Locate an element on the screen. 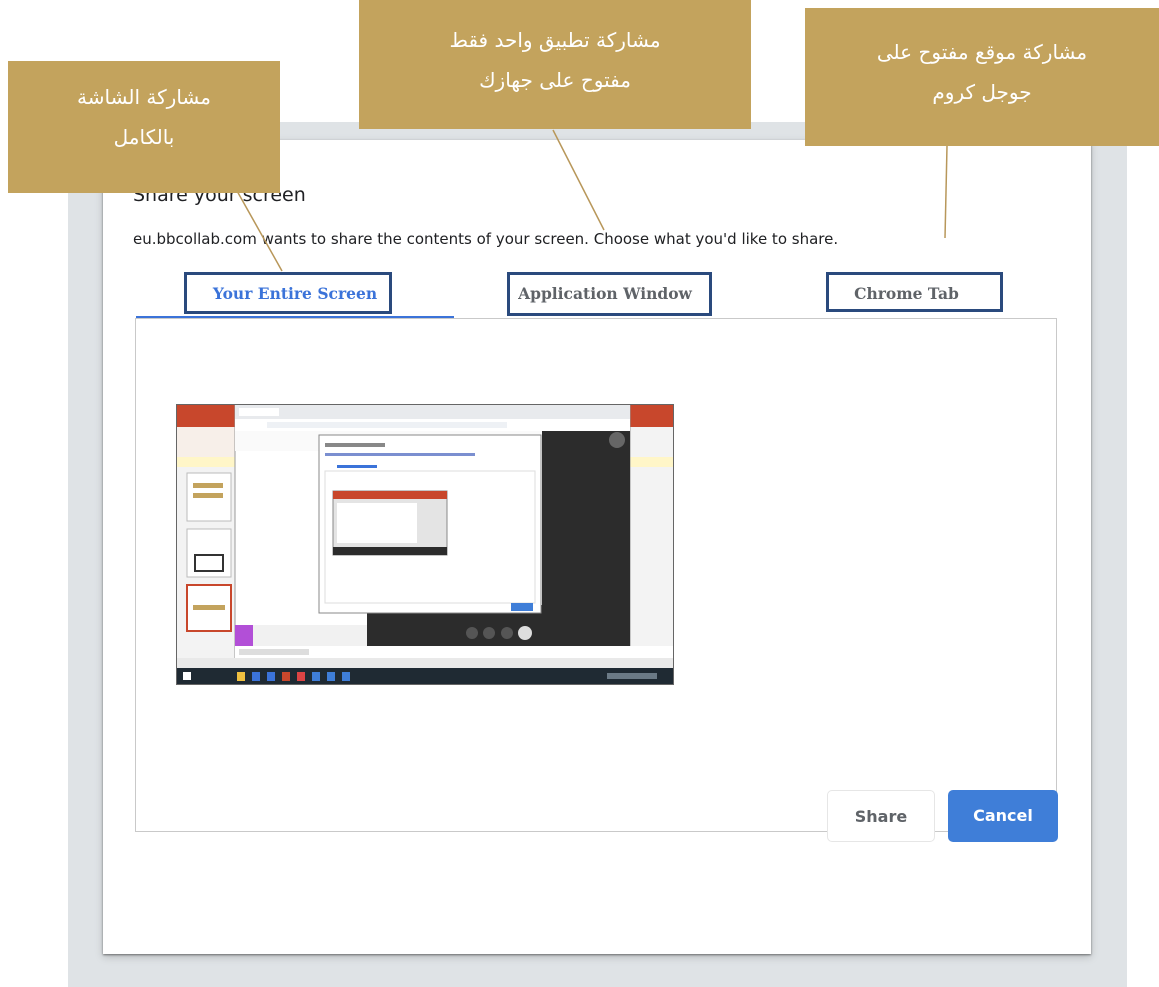  callout-application-window: مشاركة تطبيق واحد فقط مفتوح على جهازك is located at coordinates (555, 64).